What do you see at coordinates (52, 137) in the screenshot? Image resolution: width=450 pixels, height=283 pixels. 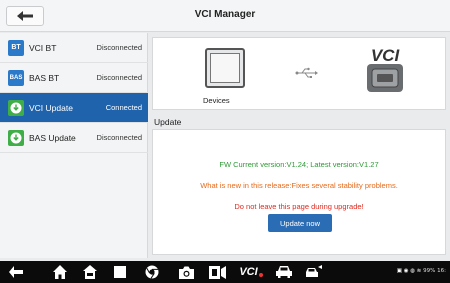 I see `sidebar-item-label: BAS Update` at bounding box center [52, 137].